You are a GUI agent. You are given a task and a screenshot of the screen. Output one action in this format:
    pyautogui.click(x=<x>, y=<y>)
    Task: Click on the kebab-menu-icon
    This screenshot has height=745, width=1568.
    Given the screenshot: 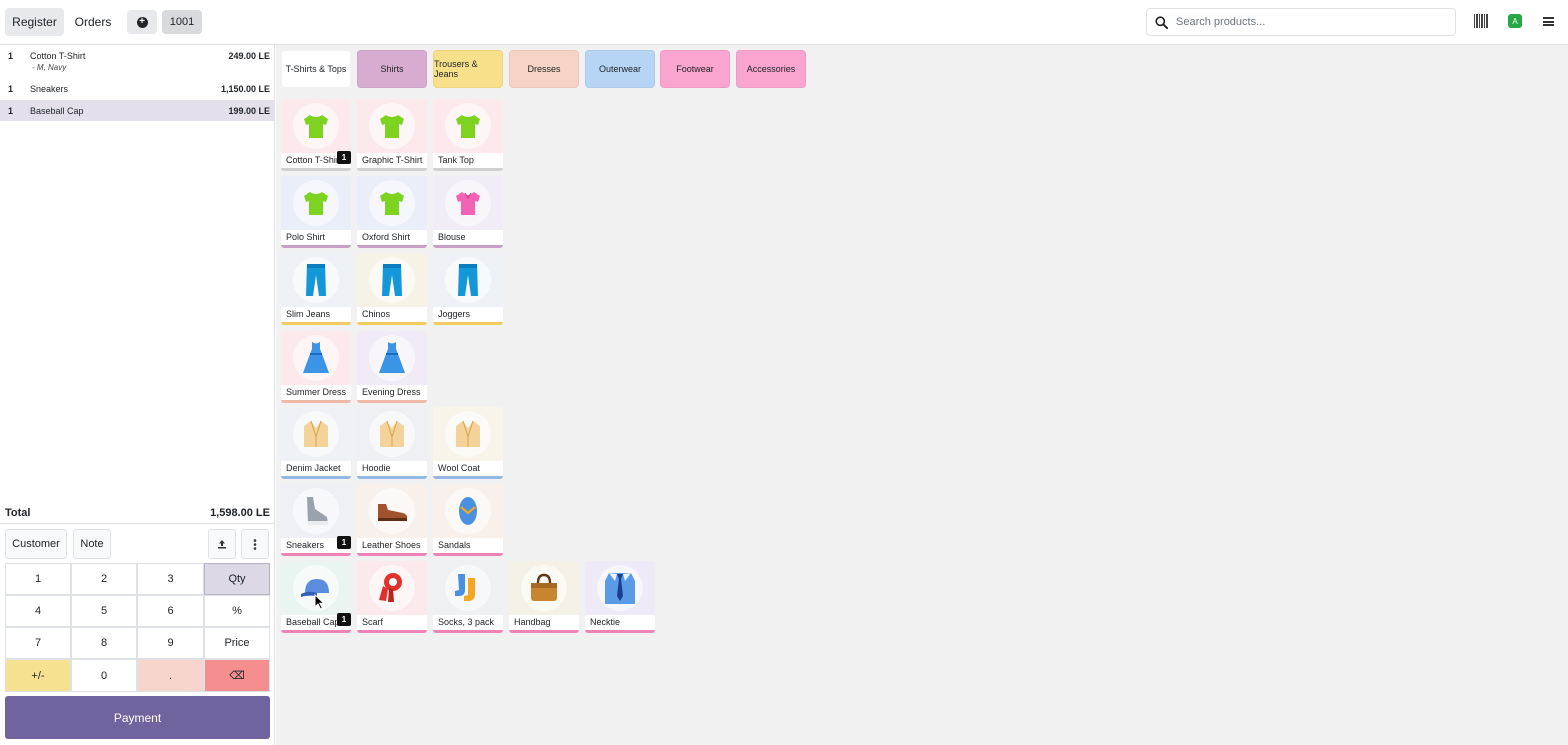 What is the action you would take?
    pyautogui.click(x=255, y=544)
    